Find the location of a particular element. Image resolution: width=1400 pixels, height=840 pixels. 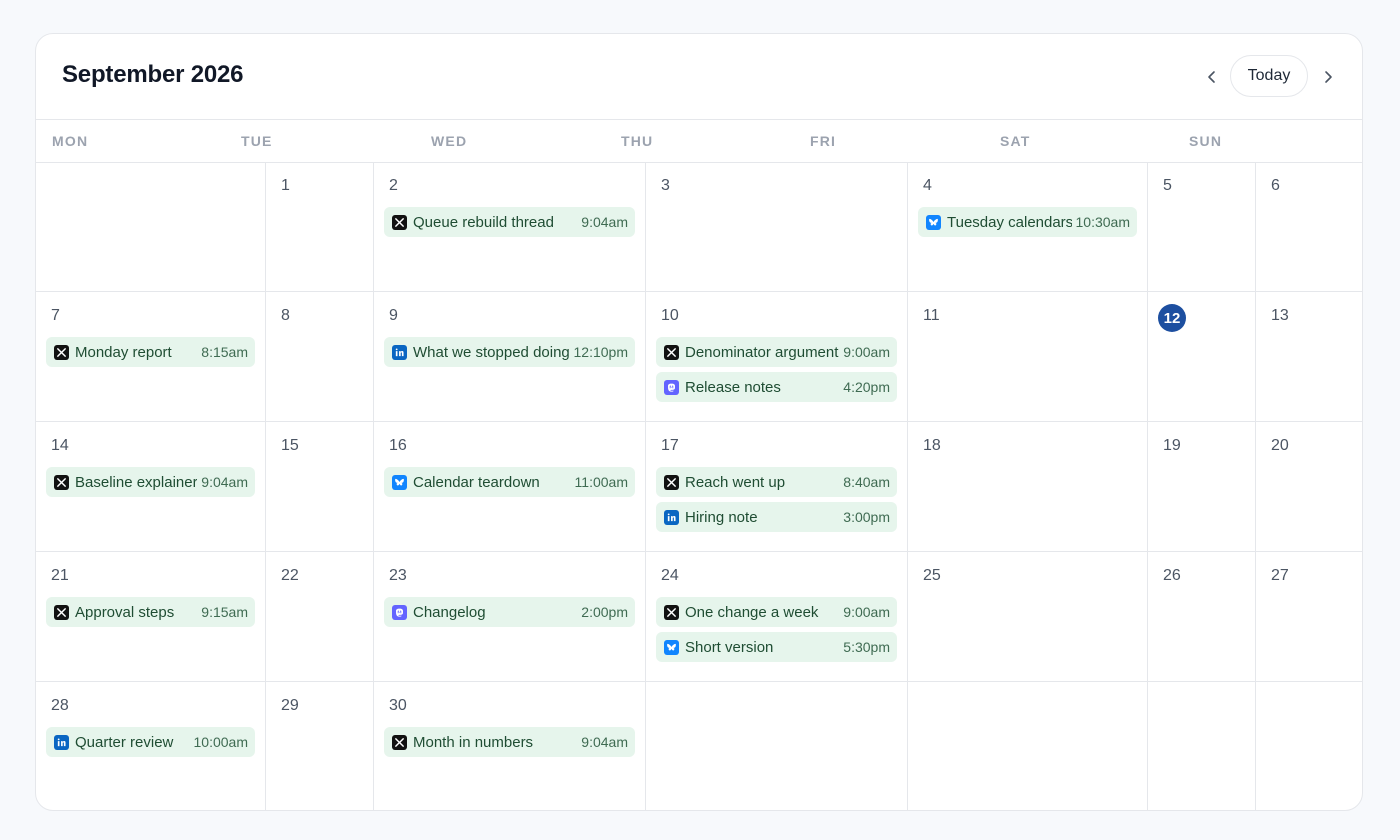

day-cell-5: 5 is located at coordinates (1202, 227).